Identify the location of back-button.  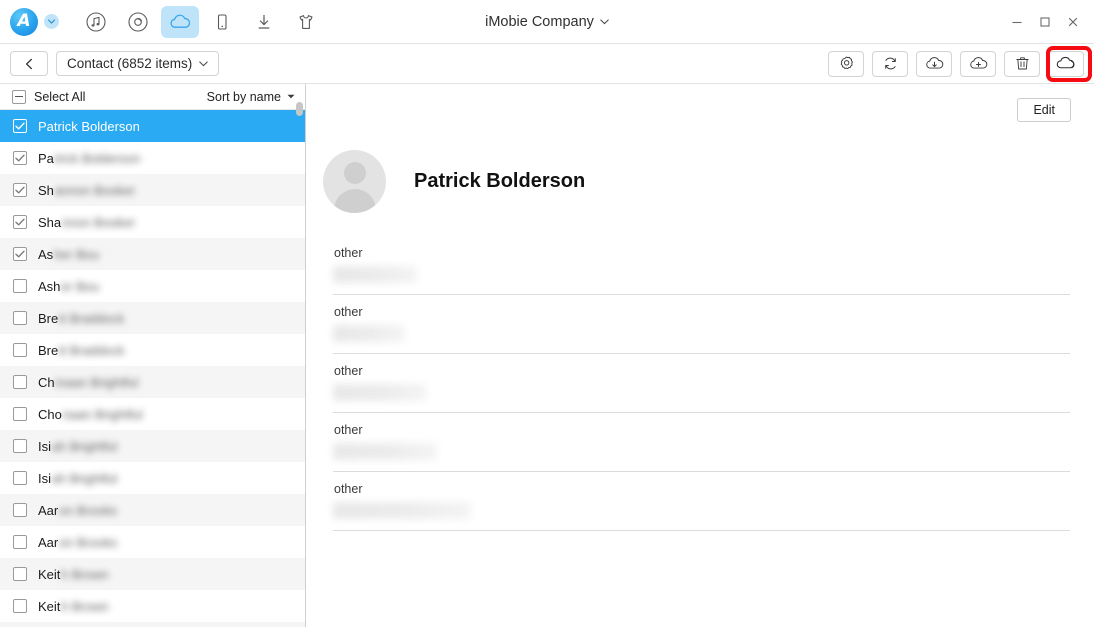
(29, 63).